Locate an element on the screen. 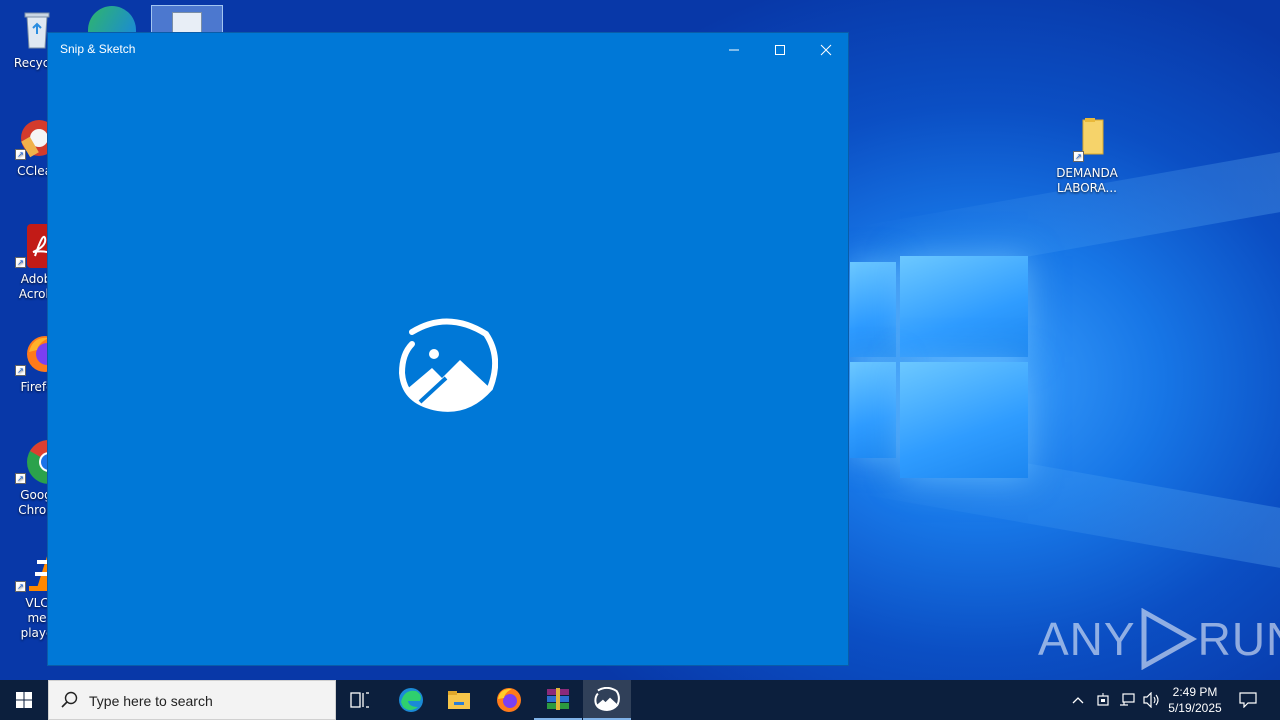  show-hidden-icons-button is located at coordinates (1078, 700).